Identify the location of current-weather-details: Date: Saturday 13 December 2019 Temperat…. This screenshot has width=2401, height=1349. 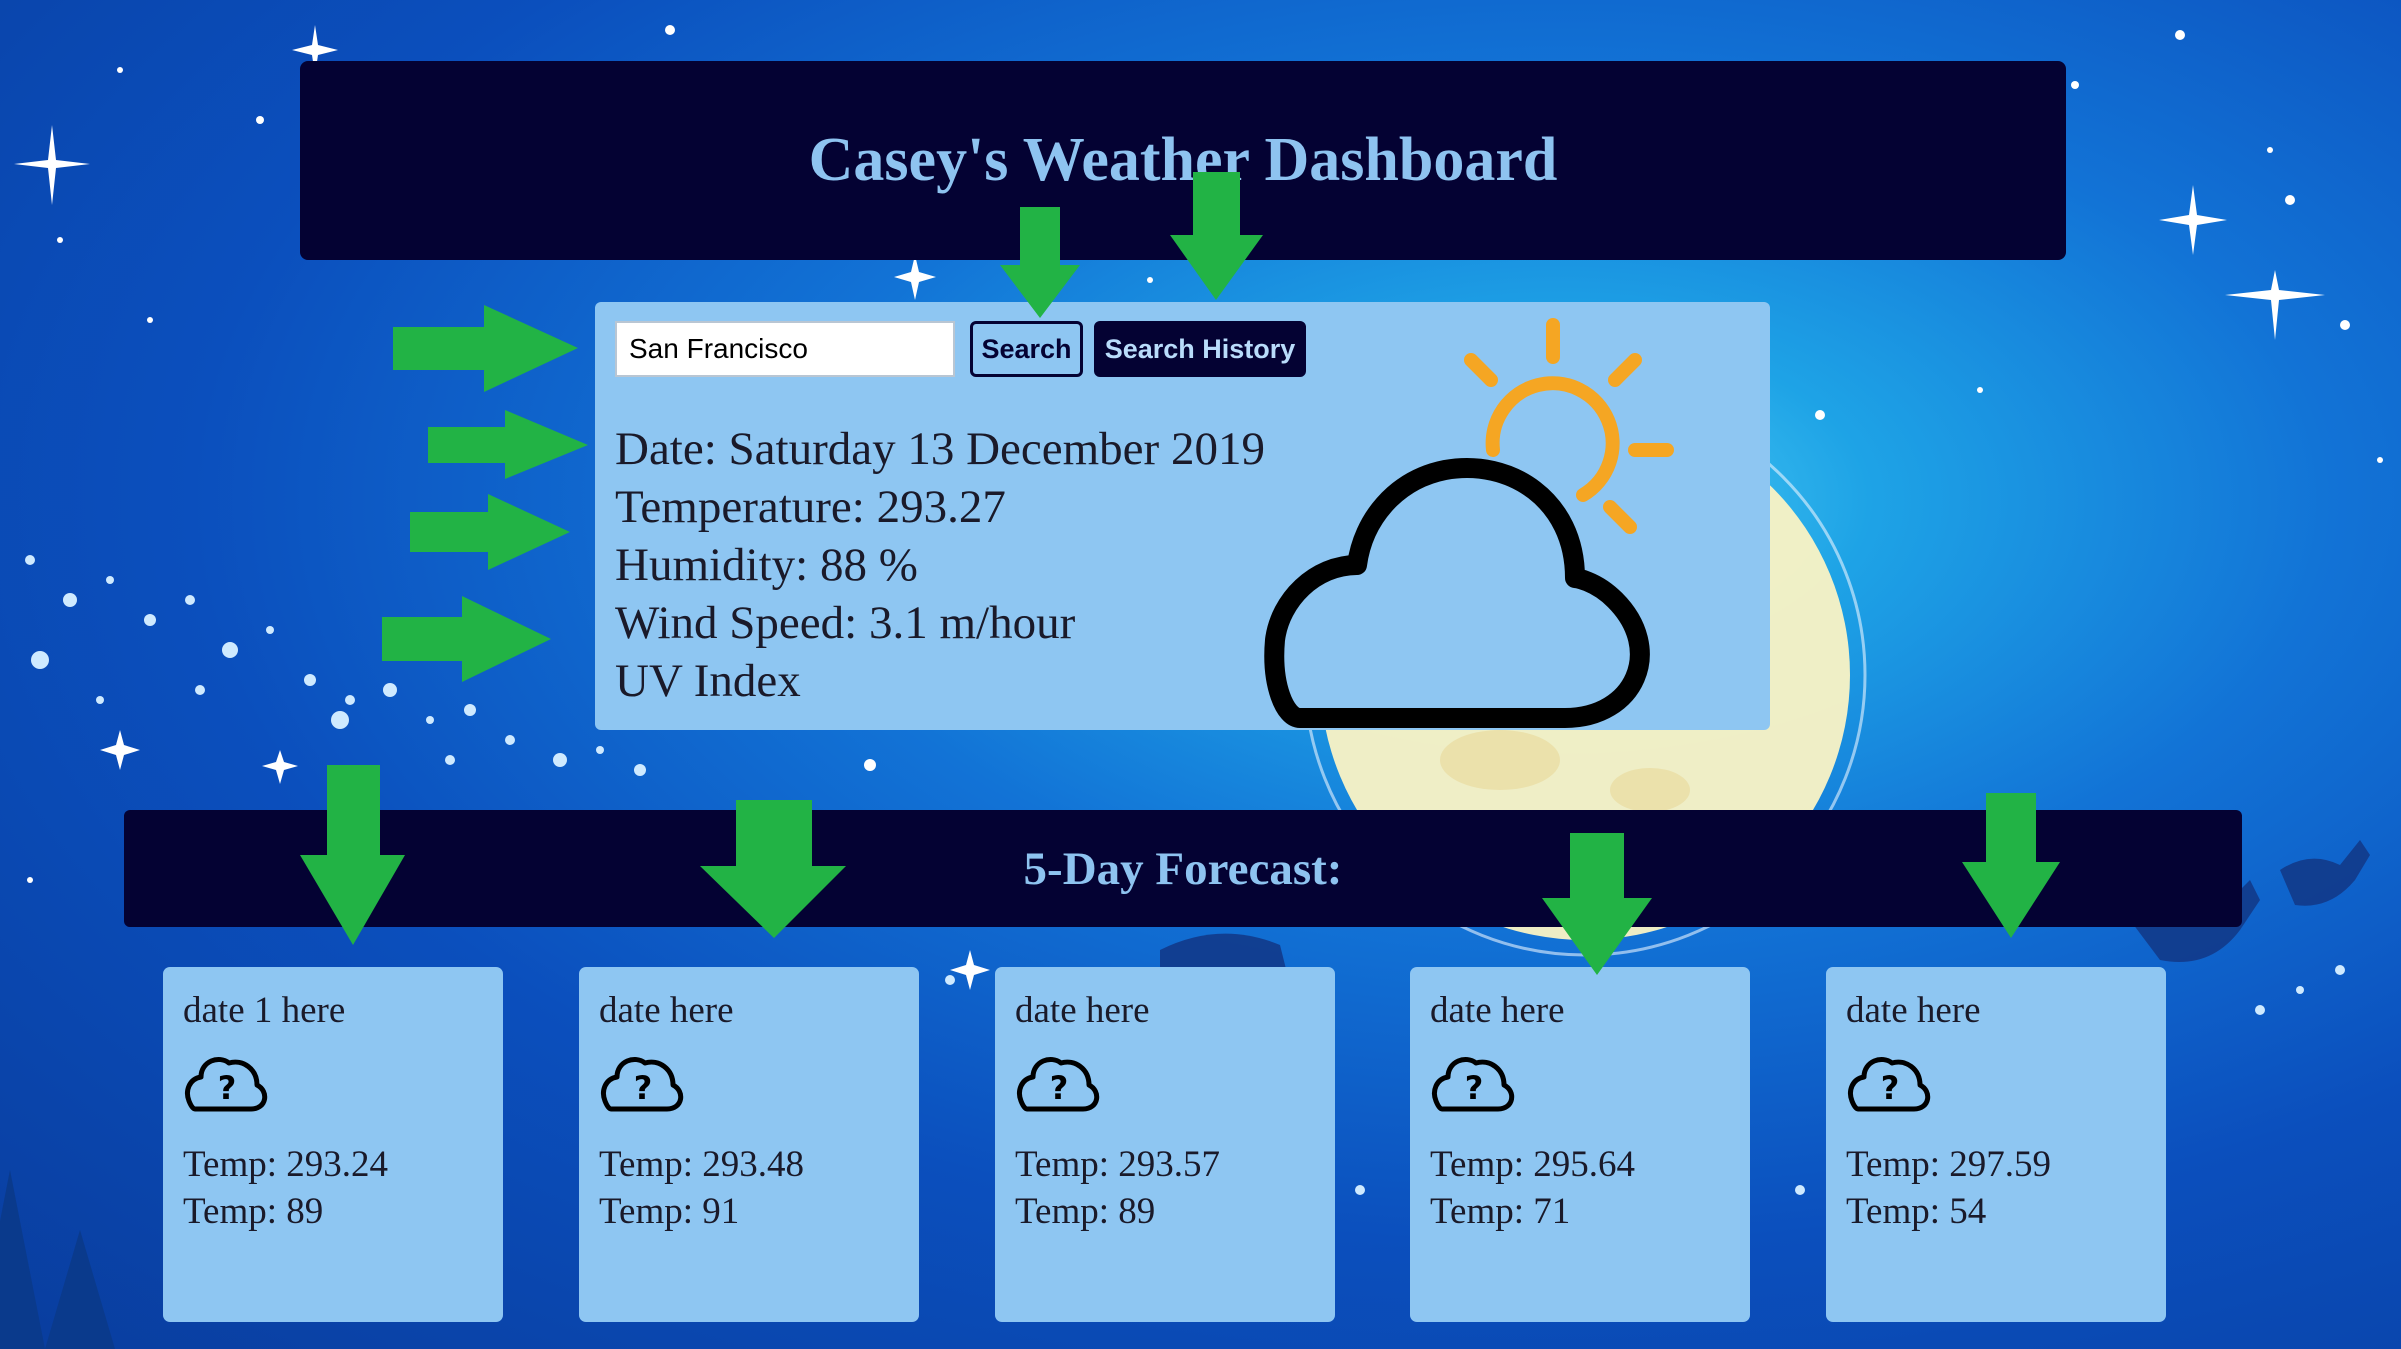
(940, 565).